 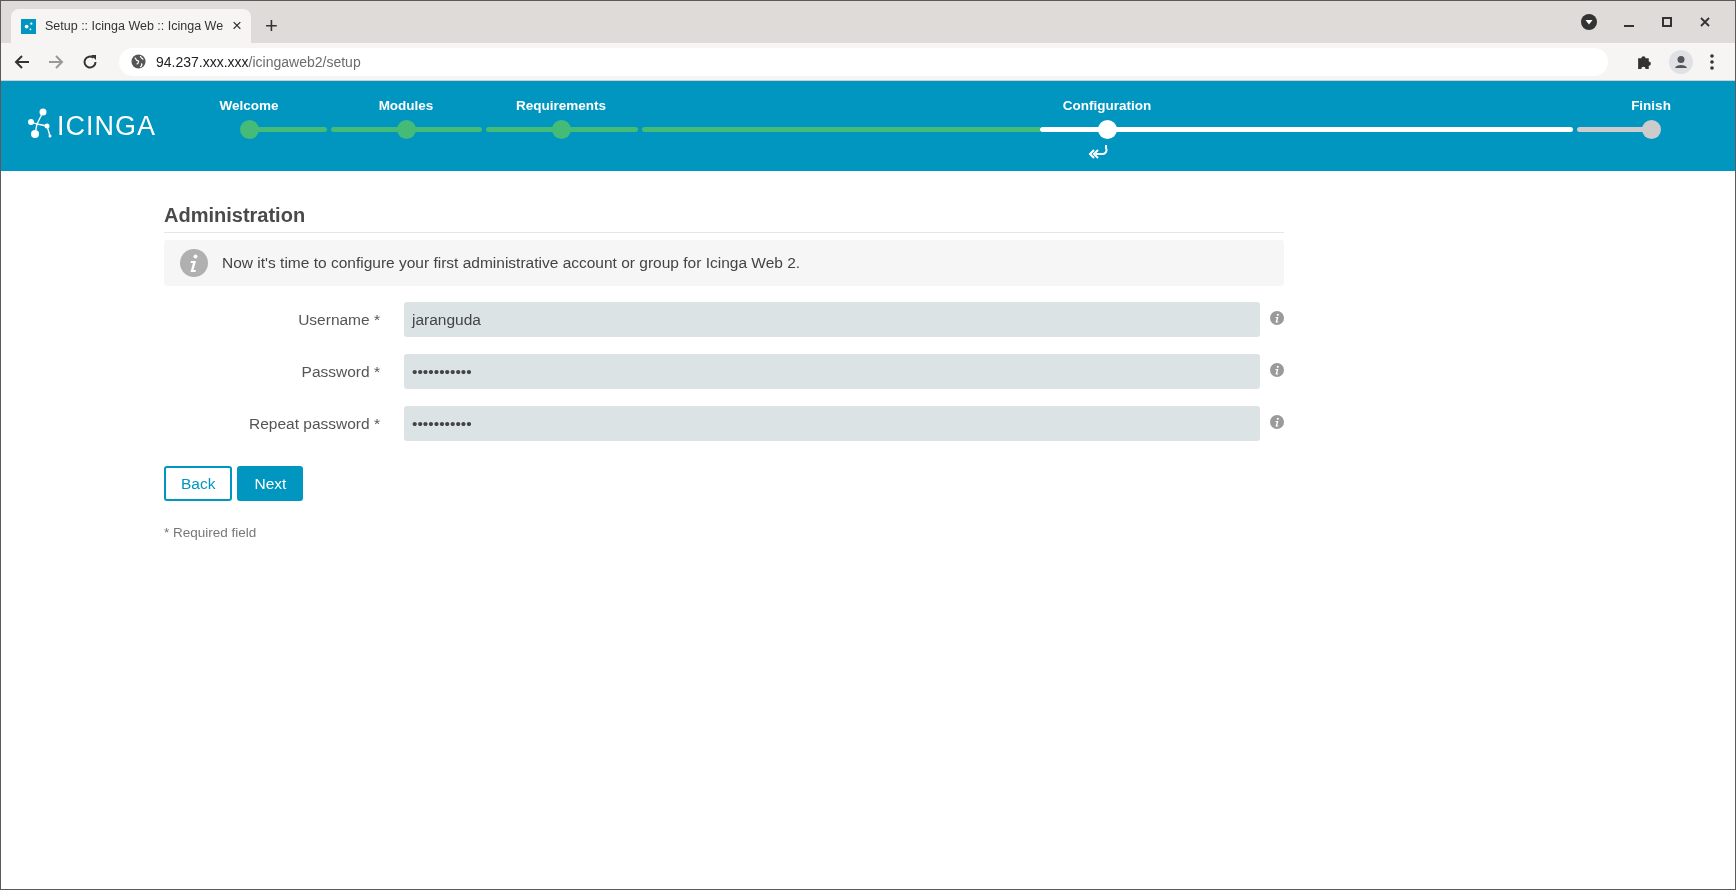 What do you see at coordinates (1589, 22) in the screenshot?
I see `tab-search-icon` at bounding box center [1589, 22].